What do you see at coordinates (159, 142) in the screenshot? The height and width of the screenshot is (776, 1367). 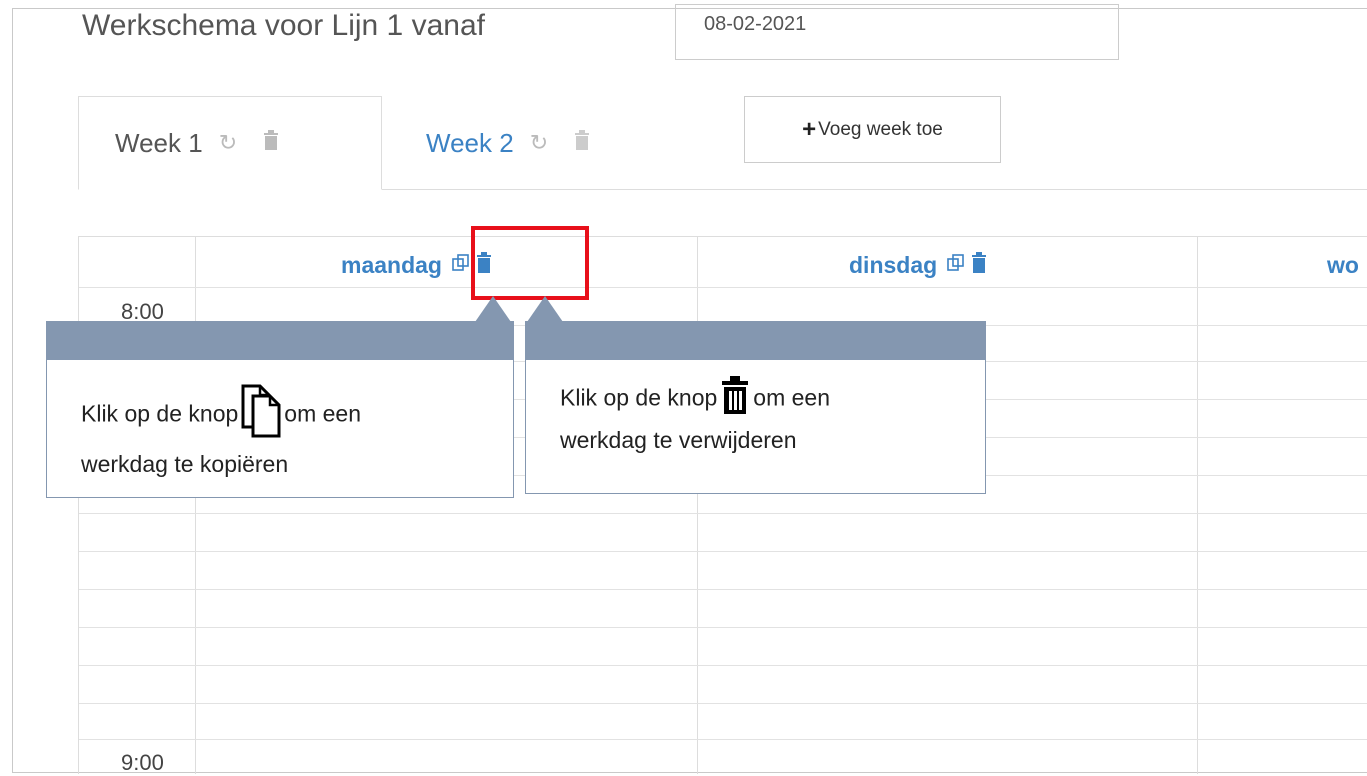 I see `tab-label: Week 1` at bounding box center [159, 142].